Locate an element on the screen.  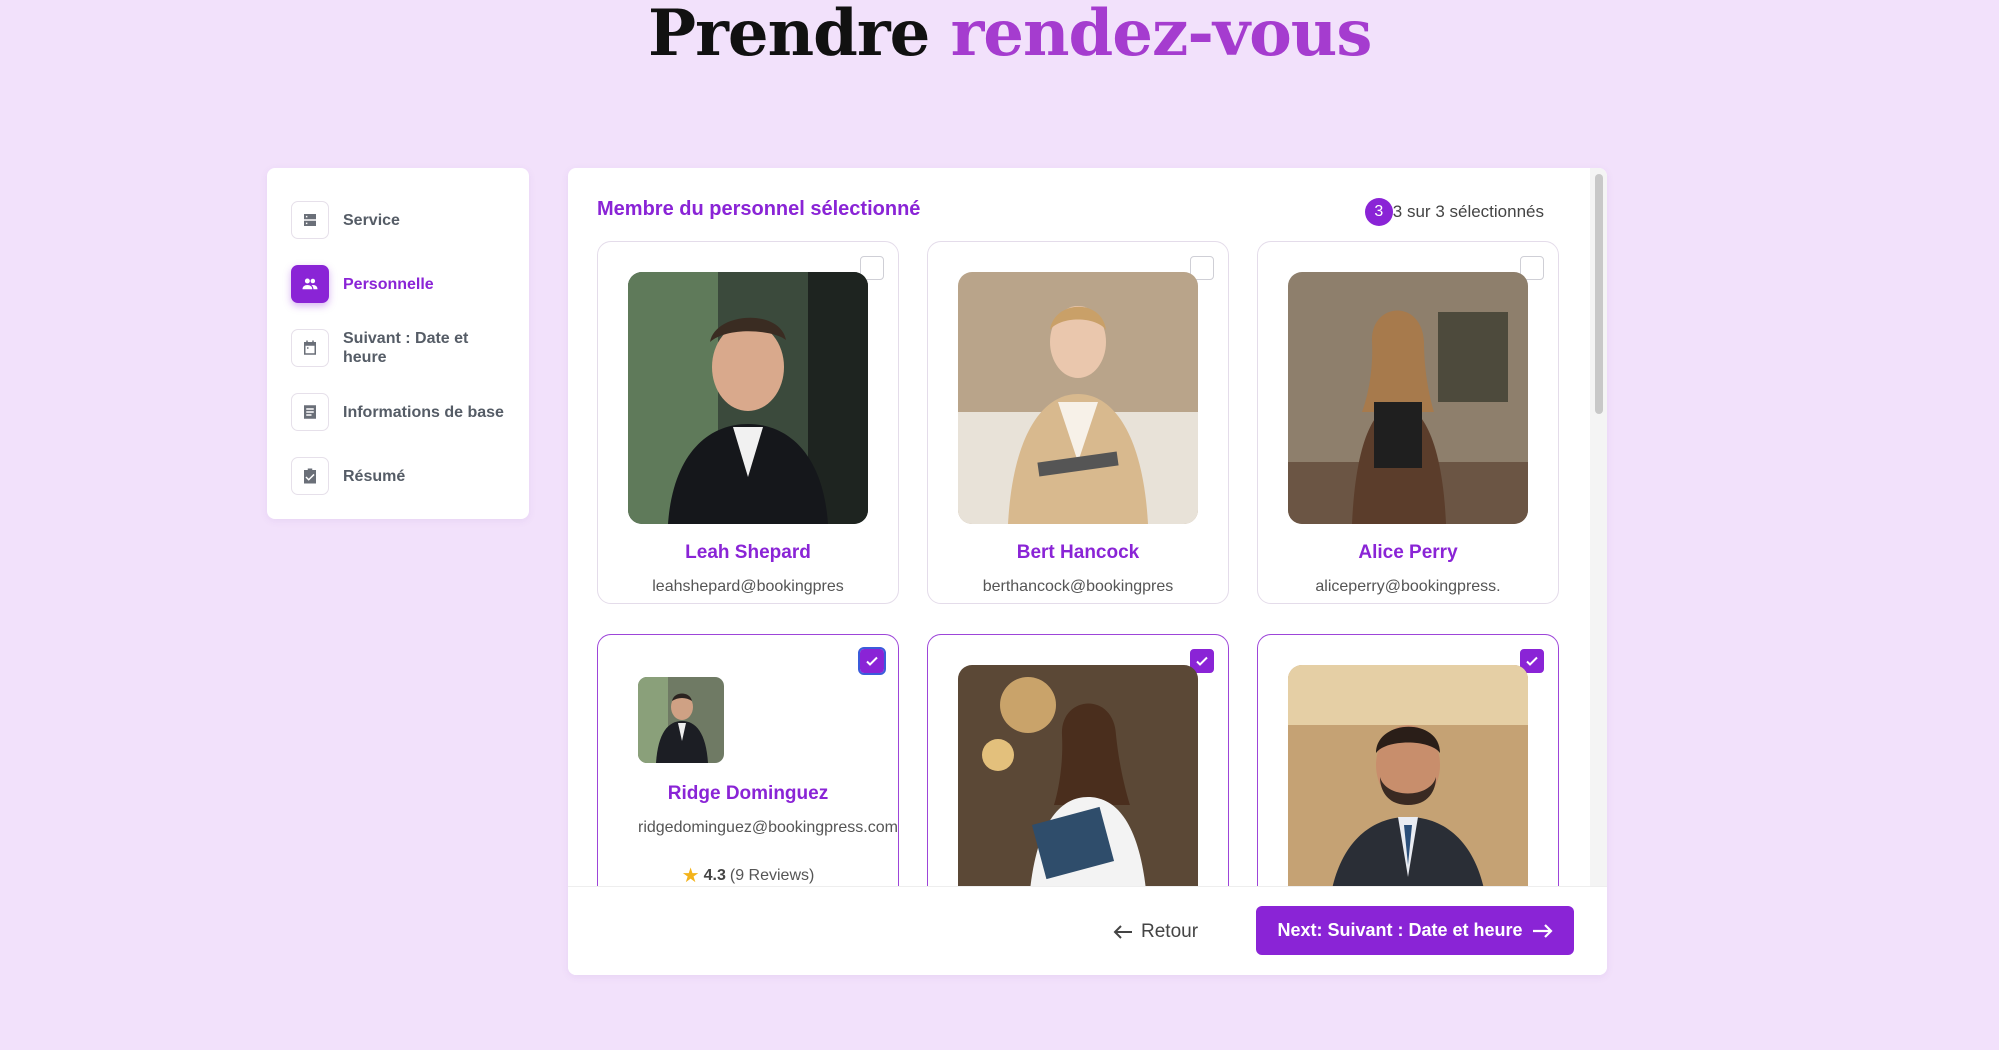
arrow-left-icon is located at coordinates (1122, 932).